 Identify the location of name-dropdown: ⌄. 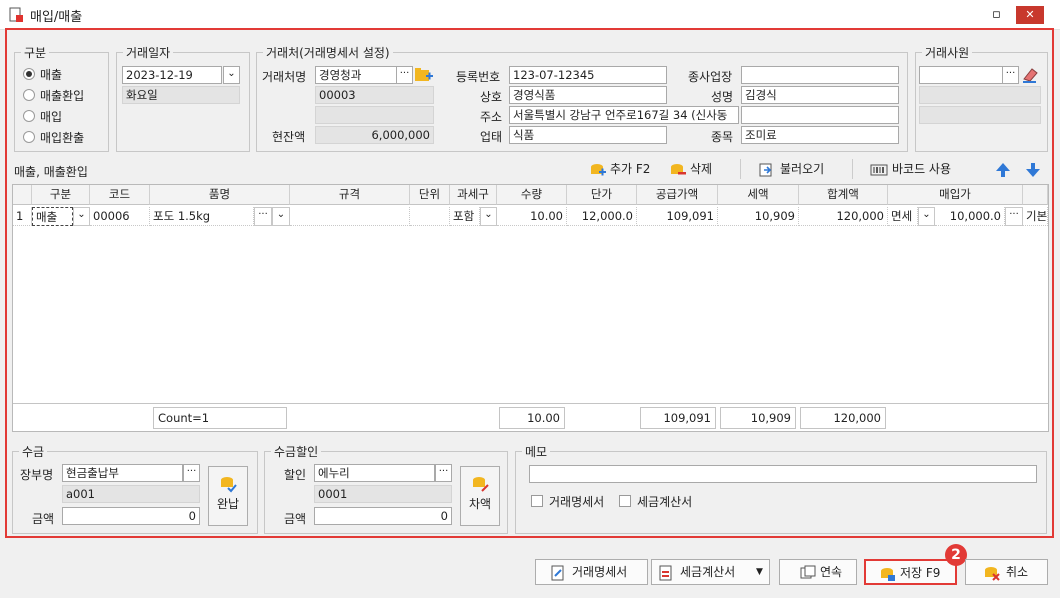
(281, 216).